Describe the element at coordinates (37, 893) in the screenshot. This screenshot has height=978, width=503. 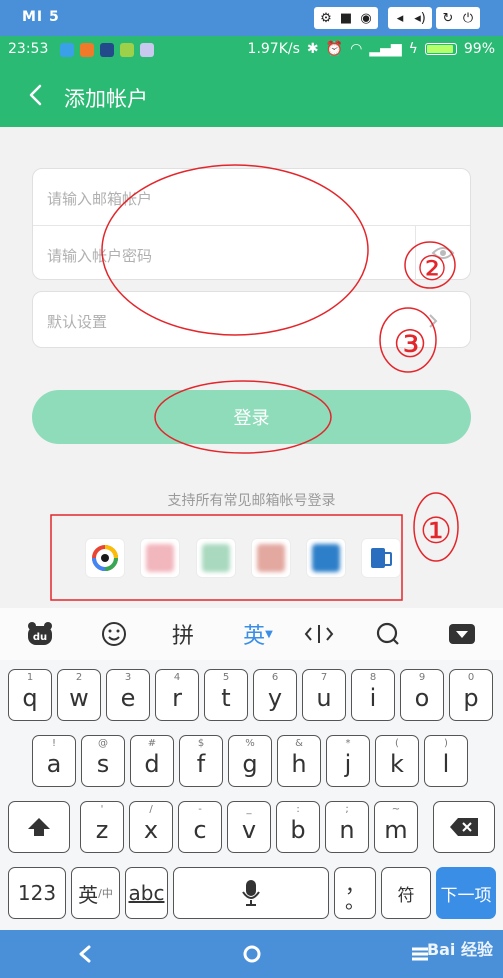
I see `numeric-key: 123` at that location.